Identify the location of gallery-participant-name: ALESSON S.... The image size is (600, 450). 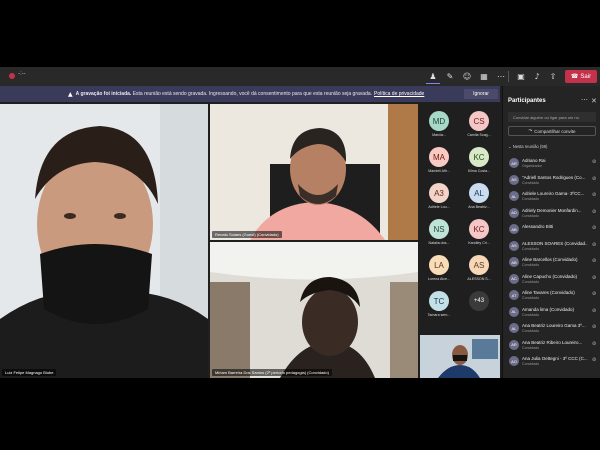
(479, 279).